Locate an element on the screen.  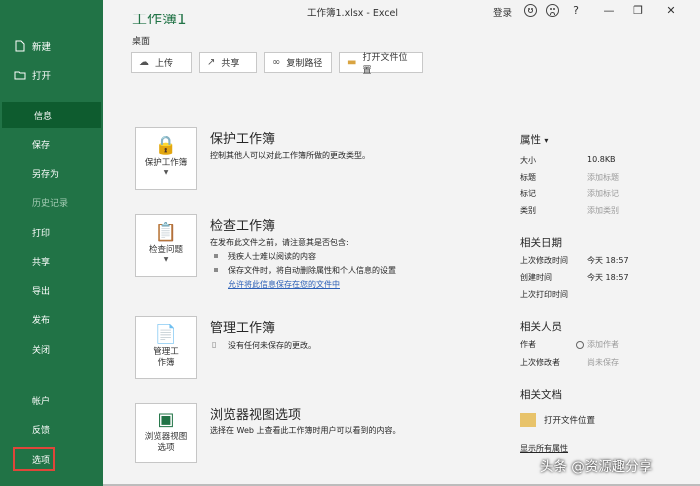
related-documents-heading: 相关文档 is located at coordinates (541, 395).